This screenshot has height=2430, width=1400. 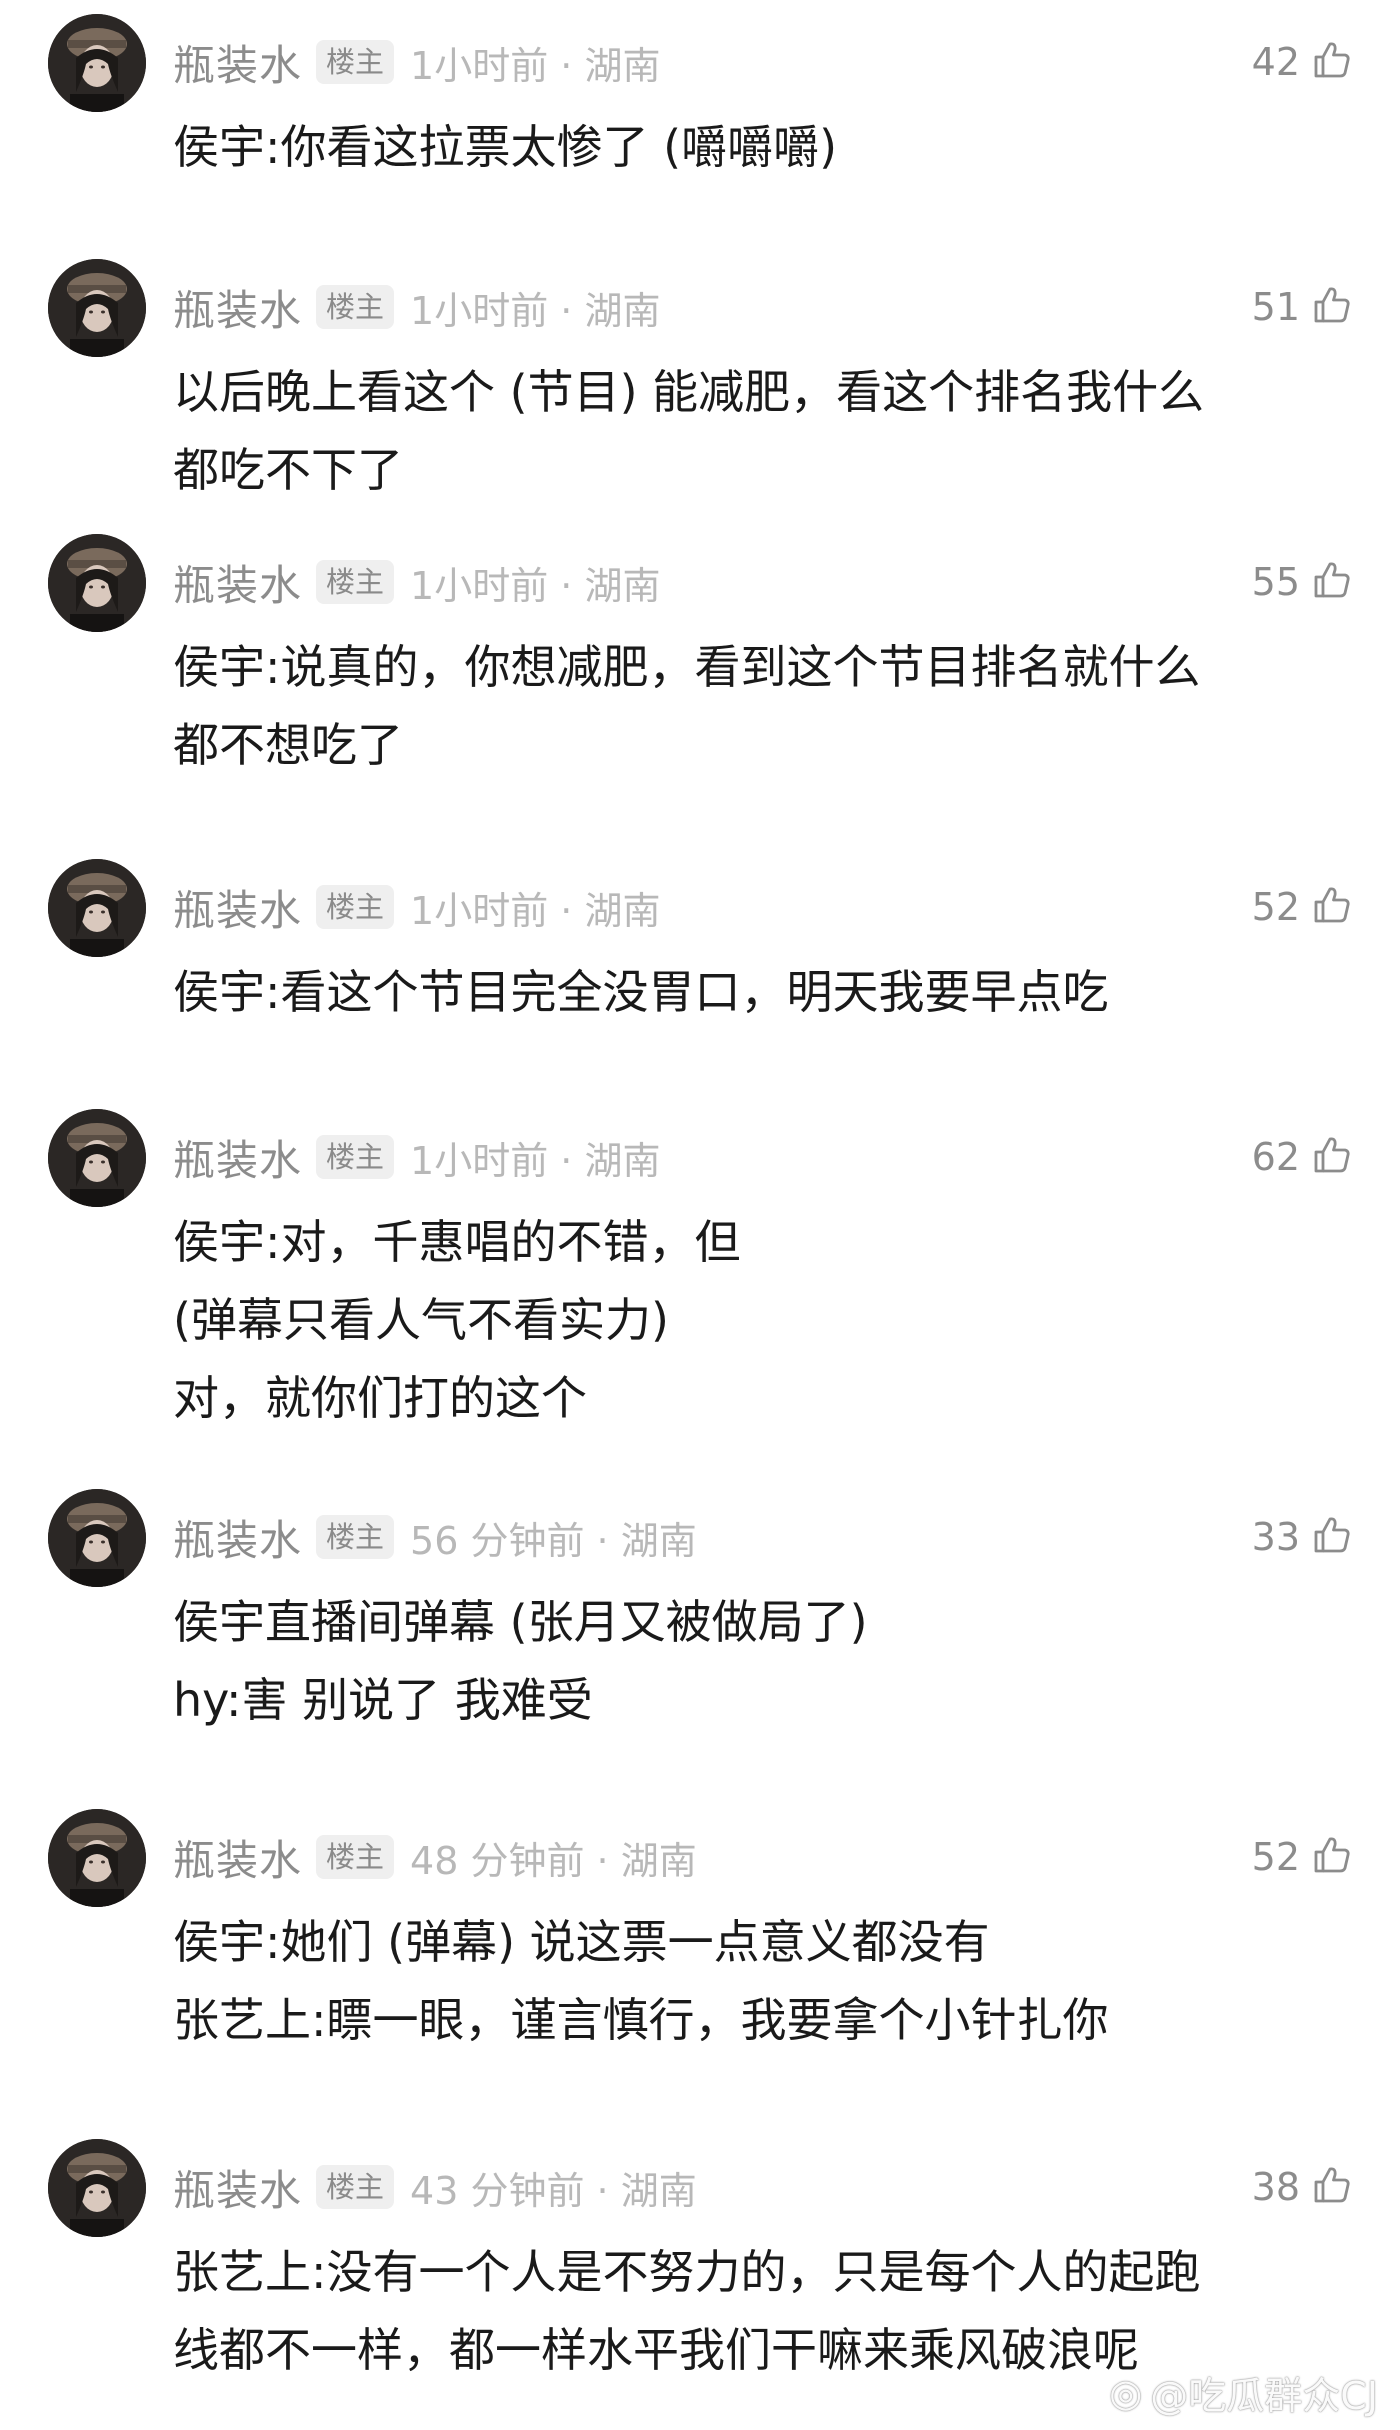 What do you see at coordinates (1302, 582) in the screenshot?
I see `like-button: 55` at bounding box center [1302, 582].